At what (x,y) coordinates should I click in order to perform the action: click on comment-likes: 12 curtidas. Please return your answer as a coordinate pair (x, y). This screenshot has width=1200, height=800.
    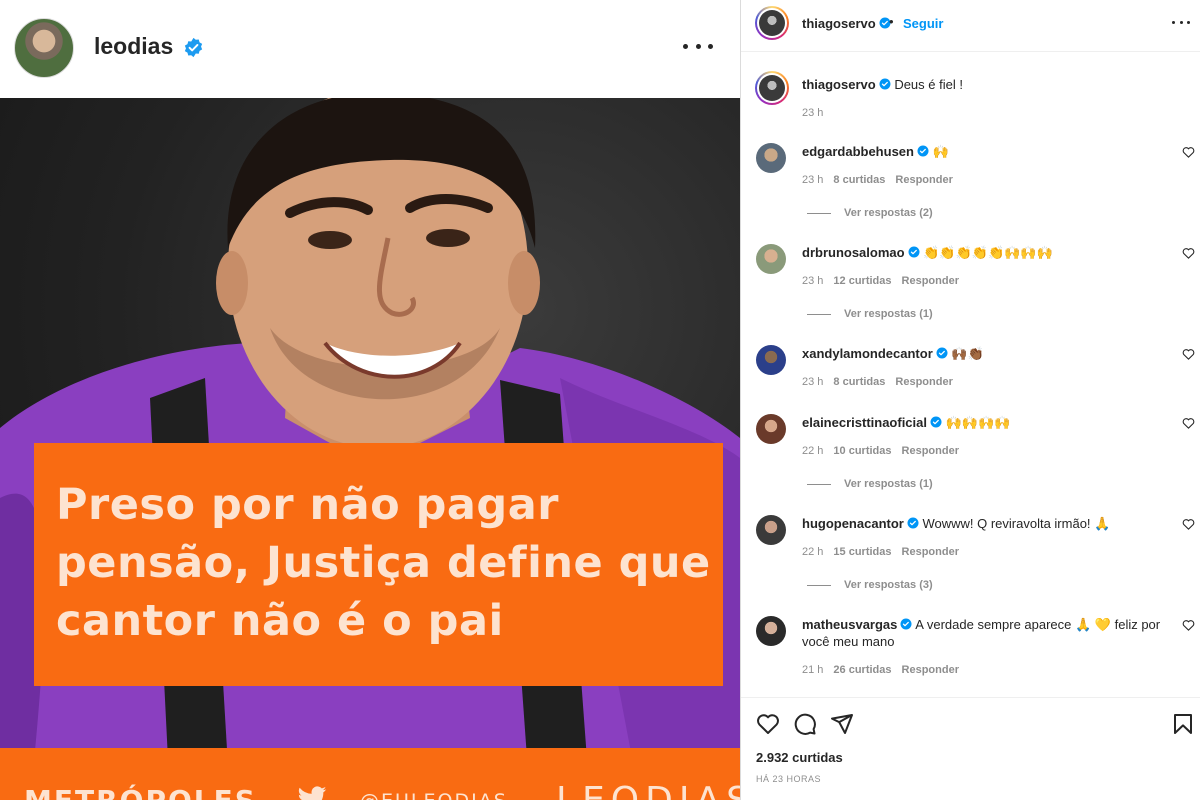
    Looking at the image, I should click on (862, 281).